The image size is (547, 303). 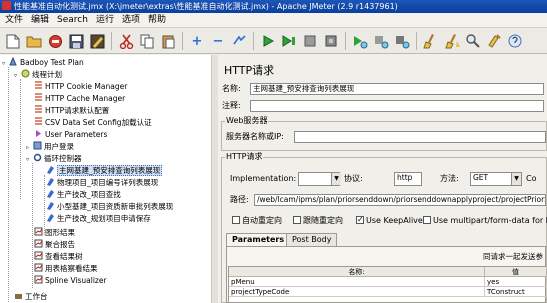 I want to click on comment-field, so click(x=397, y=106).